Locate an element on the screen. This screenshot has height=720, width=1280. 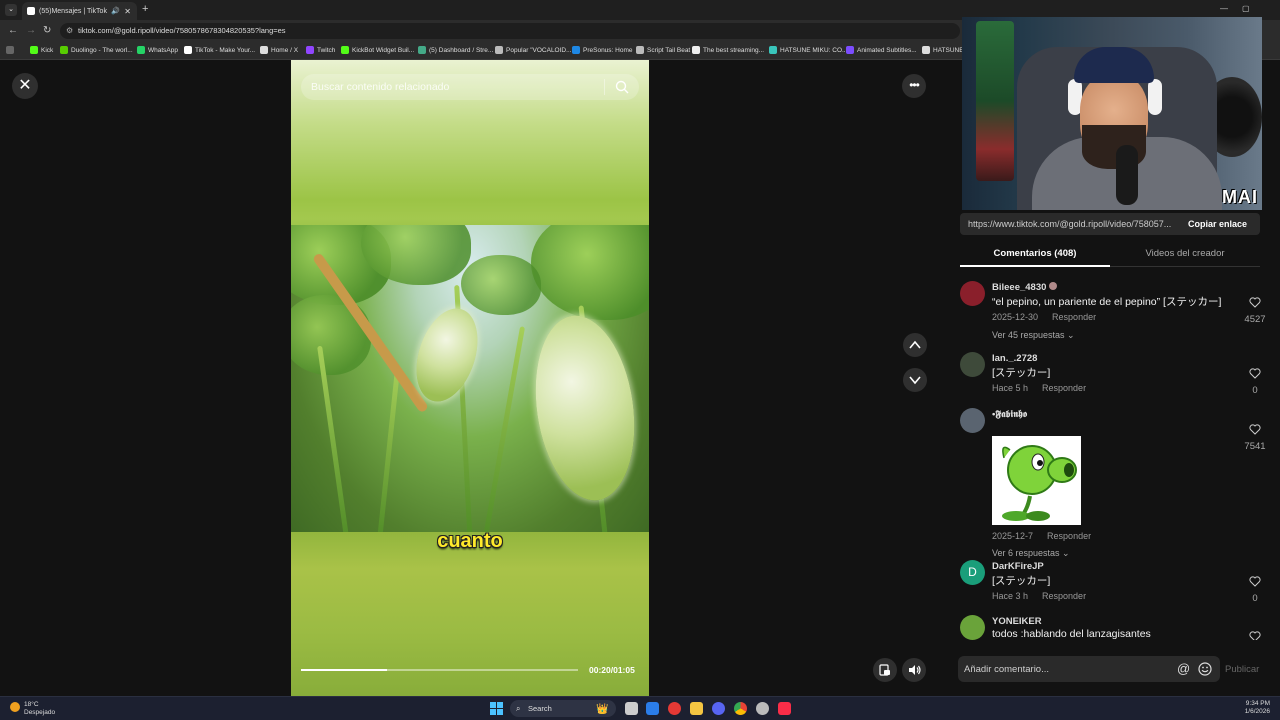
comment-composer: @ is located at coordinates (1089, 669).